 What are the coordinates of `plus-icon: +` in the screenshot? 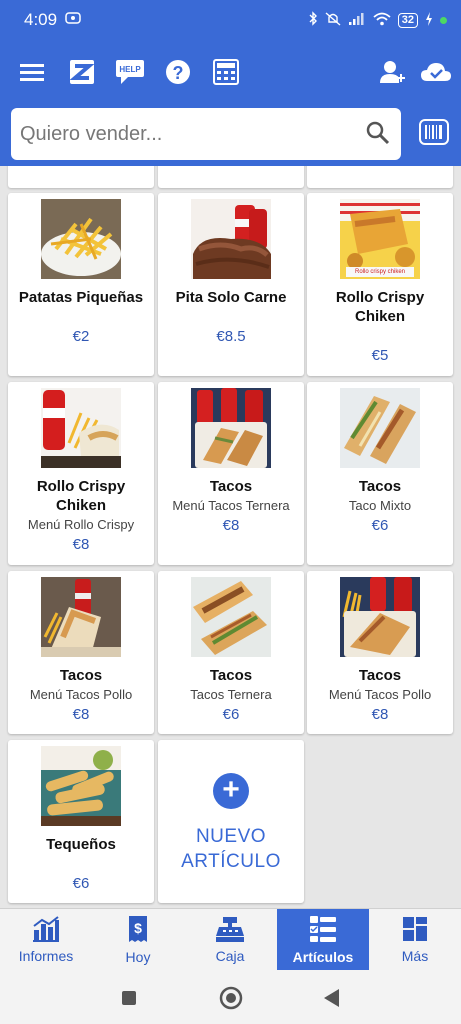 It's located at (231, 791).